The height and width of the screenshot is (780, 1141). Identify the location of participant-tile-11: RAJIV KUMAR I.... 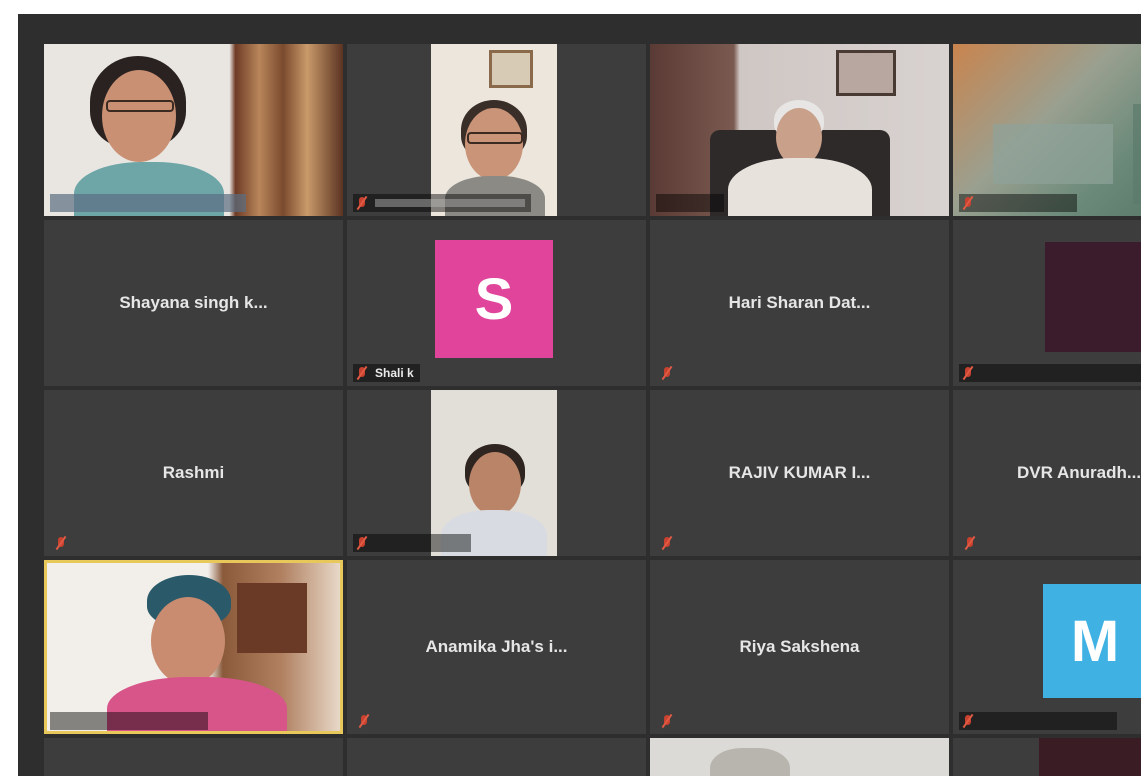
(799, 473).